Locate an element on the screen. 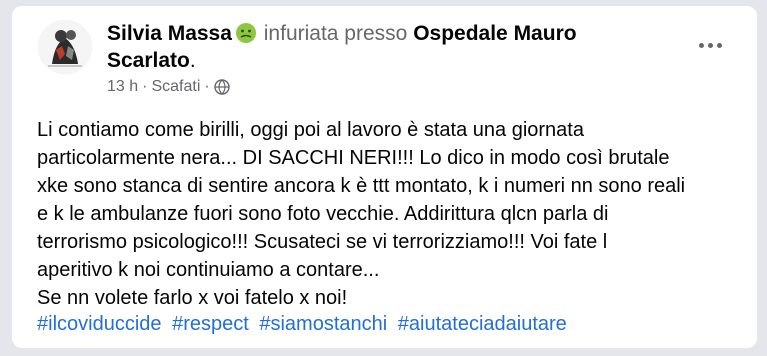  post-meta: 13 h · Scafati · is located at coordinates (168, 87).